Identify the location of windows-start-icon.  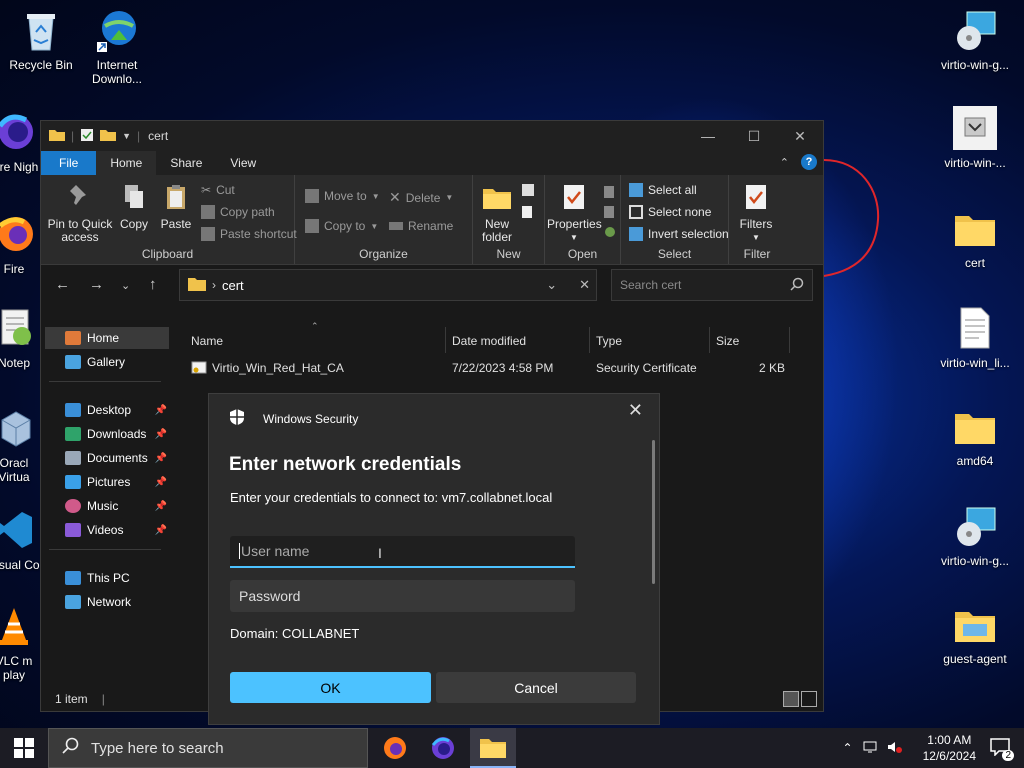
(24, 750).